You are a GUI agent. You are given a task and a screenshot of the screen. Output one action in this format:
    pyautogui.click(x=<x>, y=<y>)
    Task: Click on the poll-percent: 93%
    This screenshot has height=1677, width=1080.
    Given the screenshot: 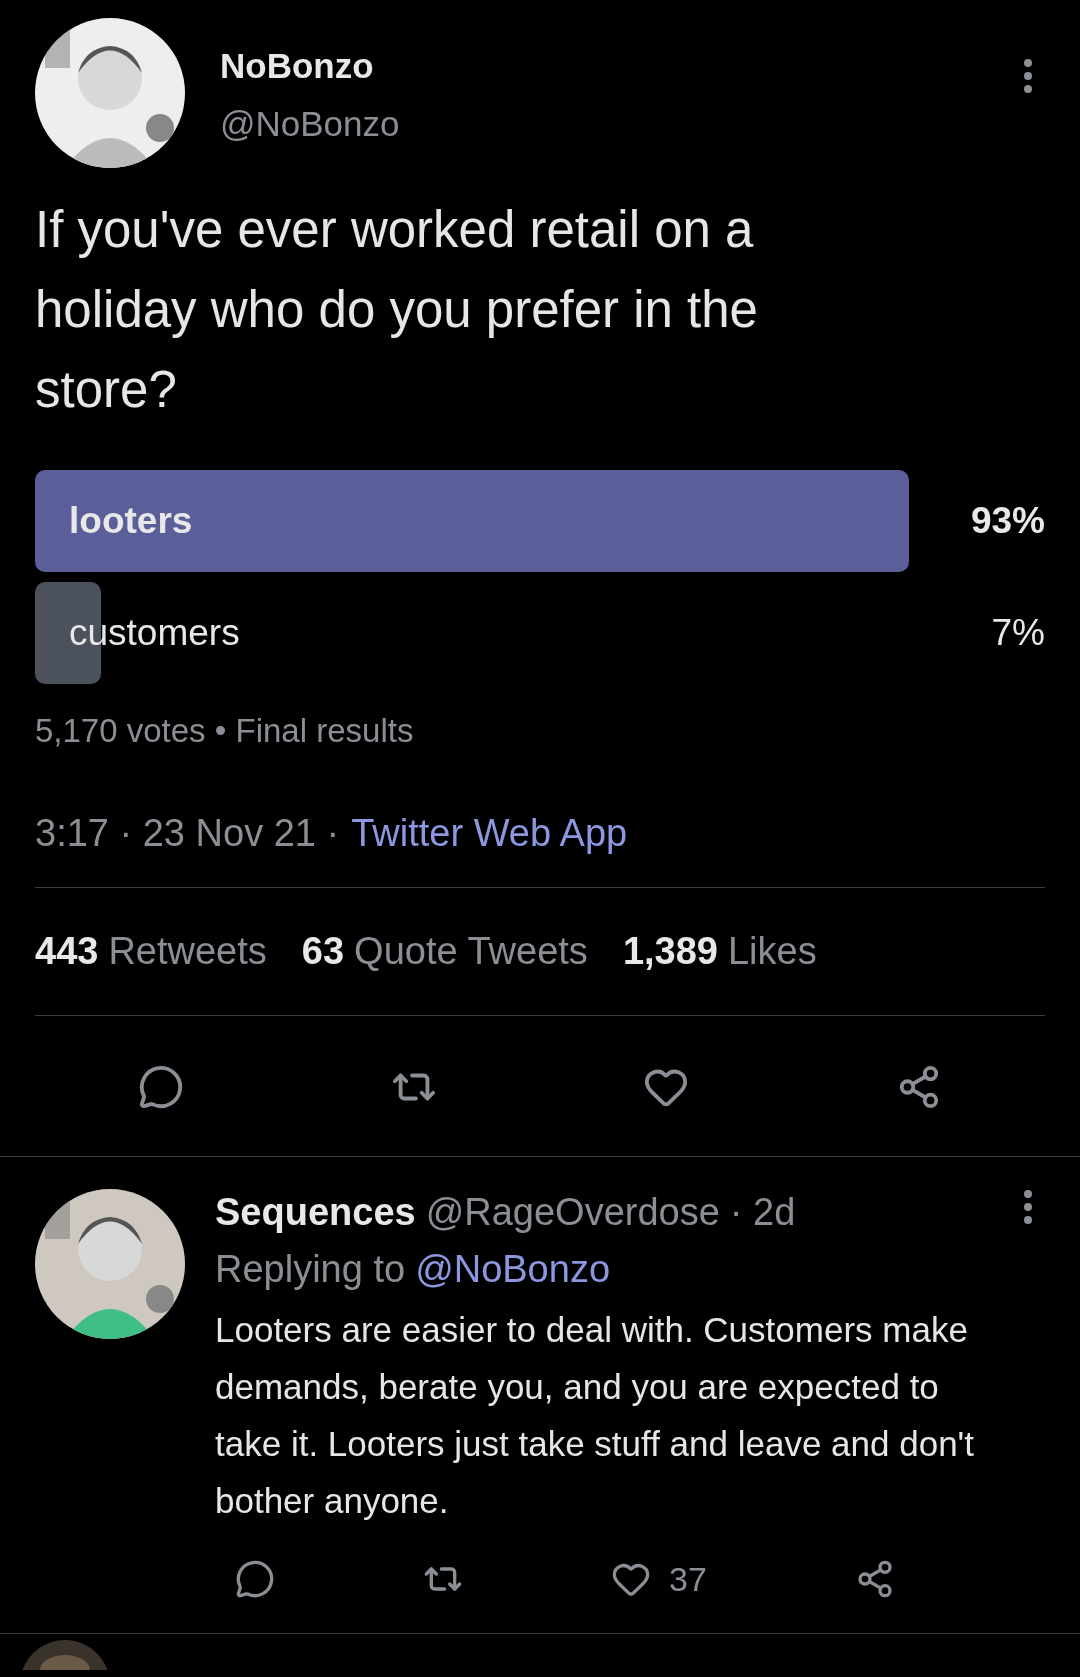 What is the action you would take?
    pyautogui.click(x=1007, y=521)
    